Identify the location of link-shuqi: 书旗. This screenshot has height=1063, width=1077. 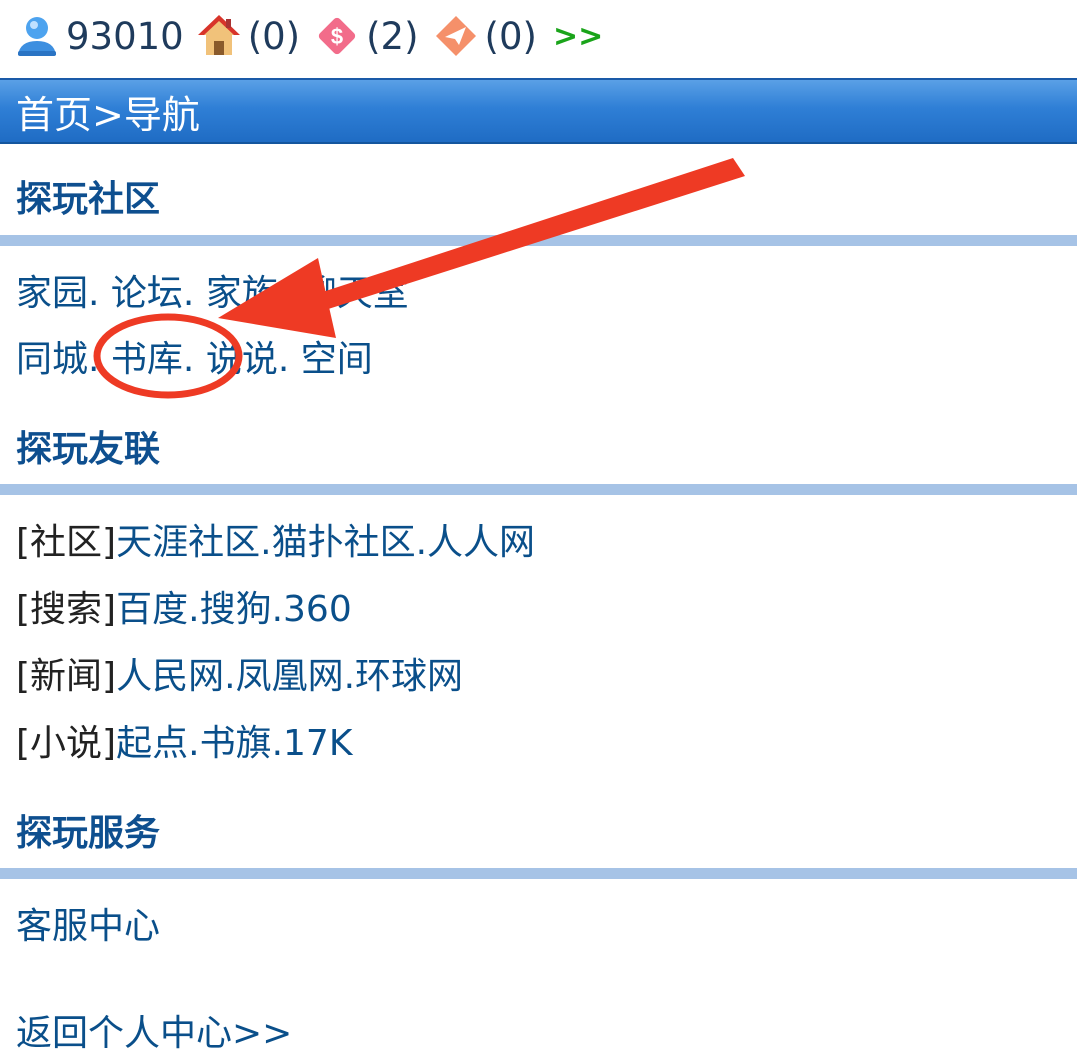
(236, 743).